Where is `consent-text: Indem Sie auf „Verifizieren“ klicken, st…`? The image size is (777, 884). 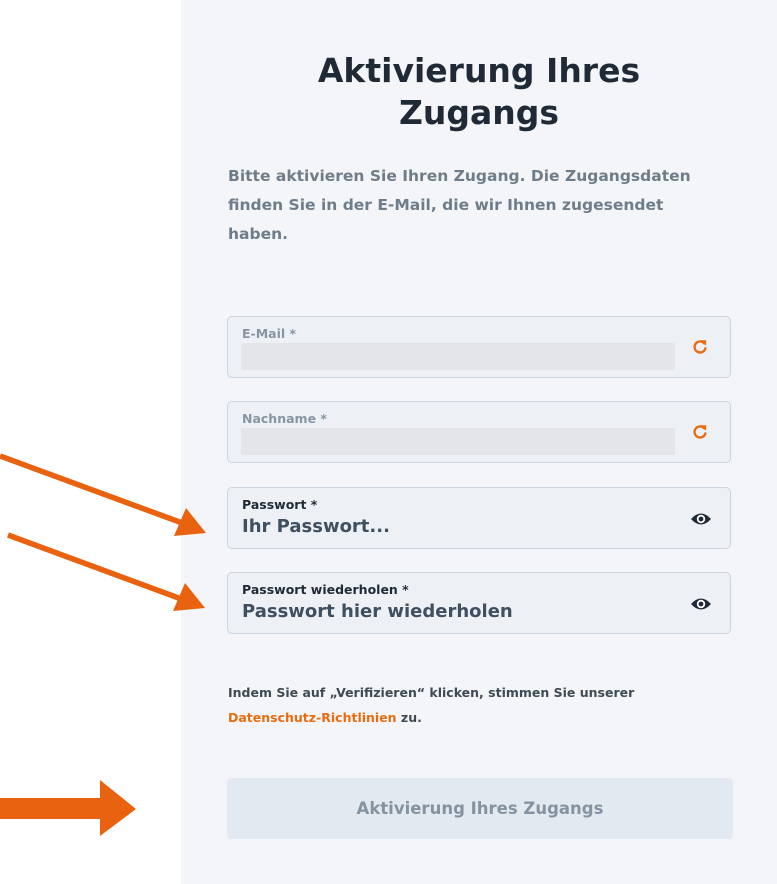
consent-text: Indem Sie auf „Verifizieren“ klicken, st… is located at coordinates (478, 705).